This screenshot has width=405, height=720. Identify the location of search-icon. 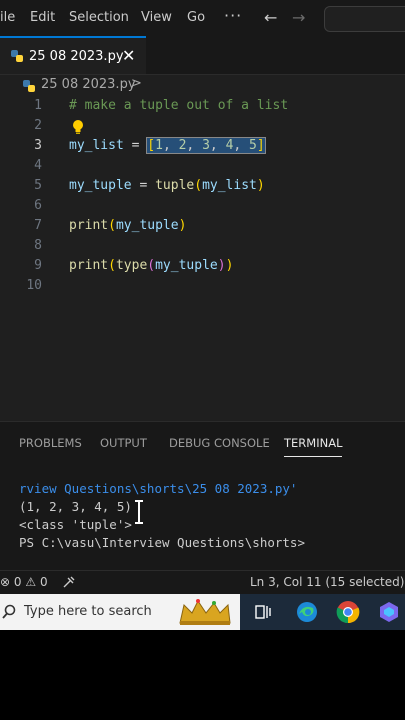
(10, 614).